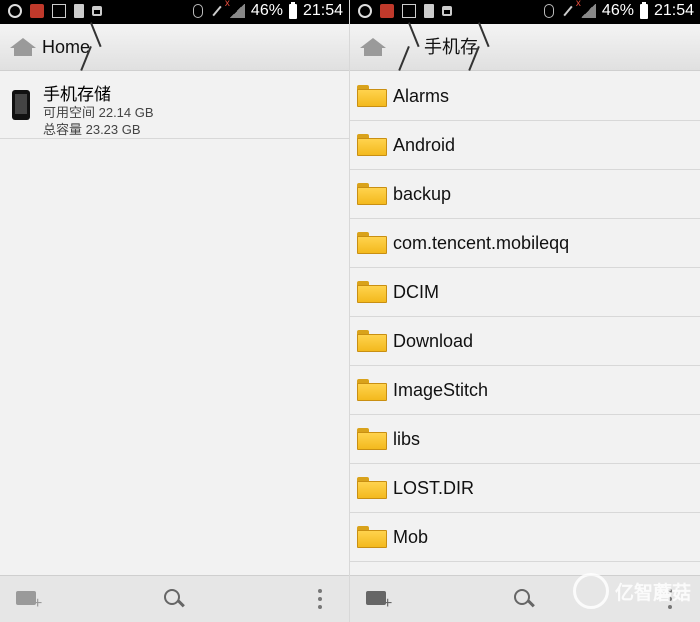 The image size is (700, 622). I want to click on folder-row: Mob, so click(525, 537).